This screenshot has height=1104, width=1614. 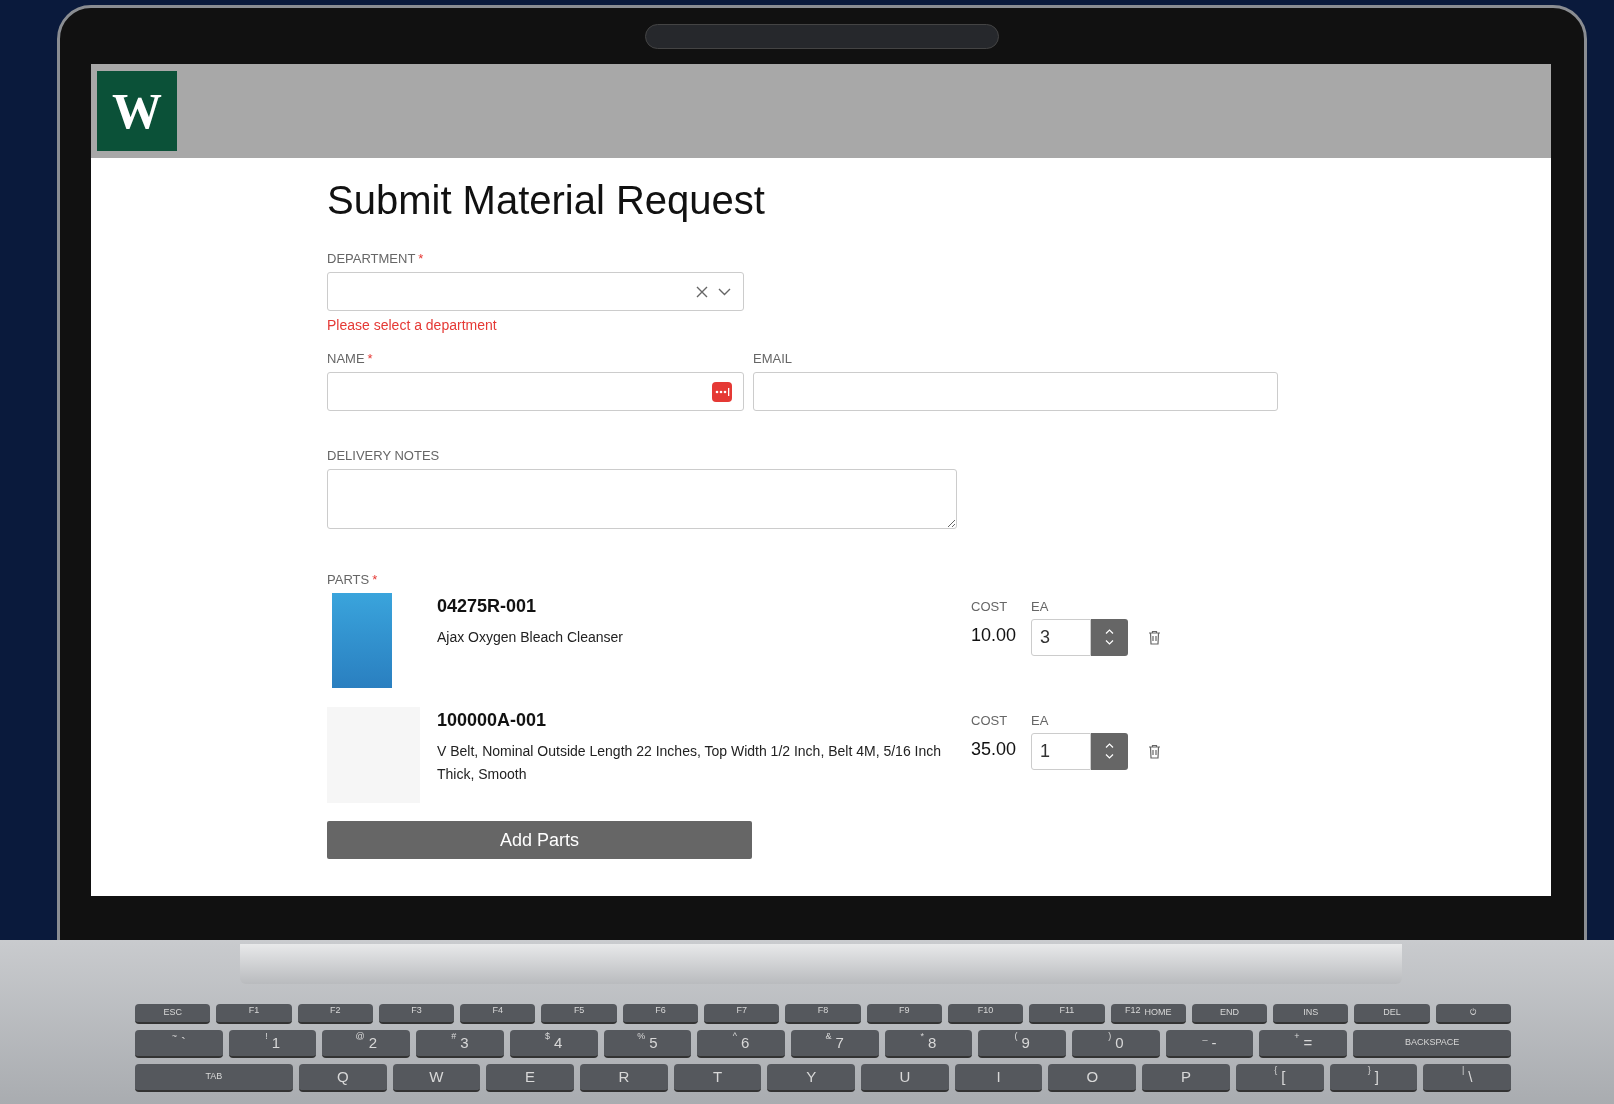 What do you see at coordinates (724, 291) in the screenshot?
I see `chevron-down-icon` at bounding box center [724, 291].